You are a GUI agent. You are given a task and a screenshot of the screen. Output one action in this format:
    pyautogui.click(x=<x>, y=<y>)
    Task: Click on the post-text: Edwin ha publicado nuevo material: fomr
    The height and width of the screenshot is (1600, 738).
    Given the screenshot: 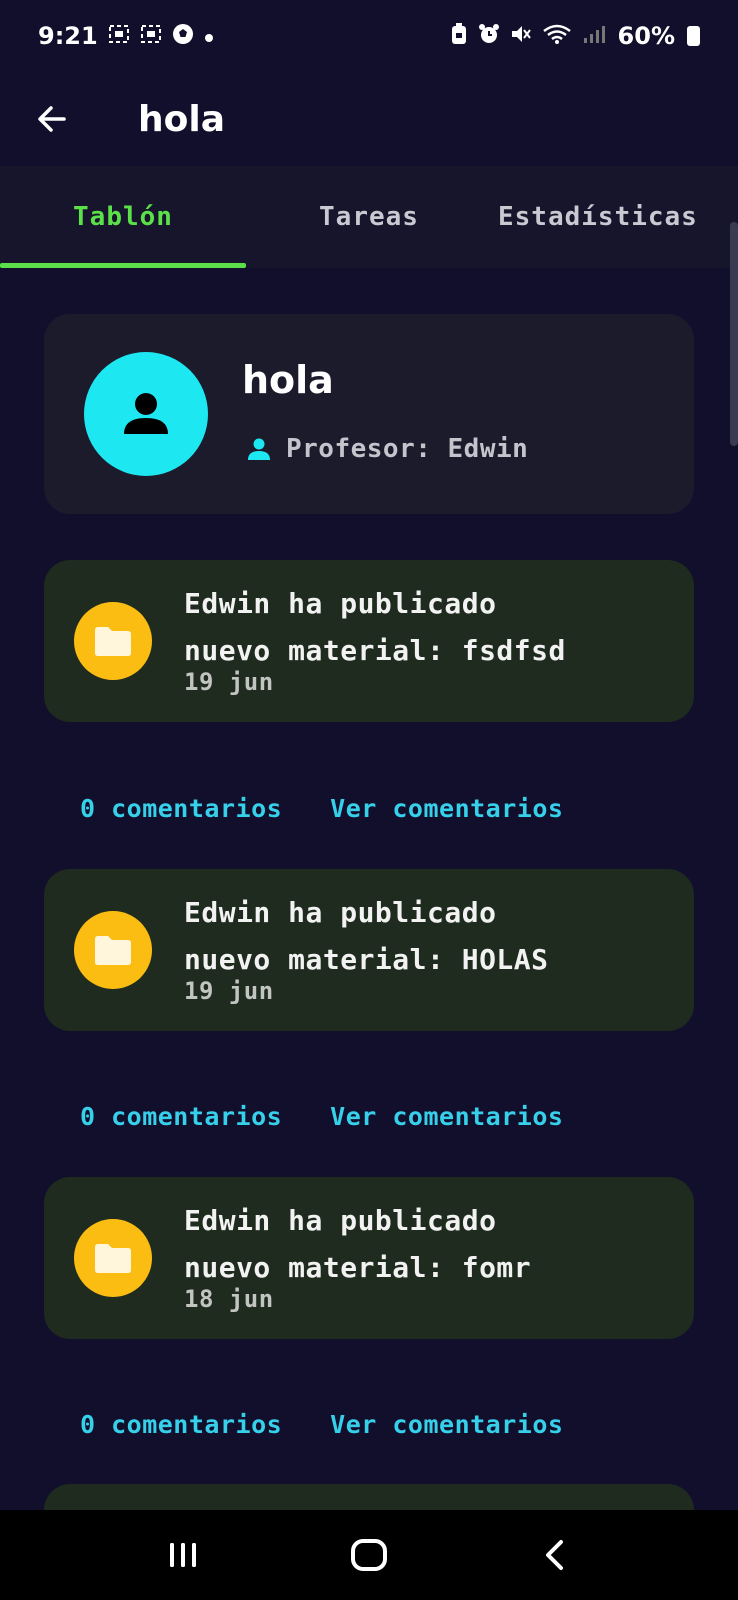 What is the action you would take?
    pyautogui.click(x=357, y=1244)
    